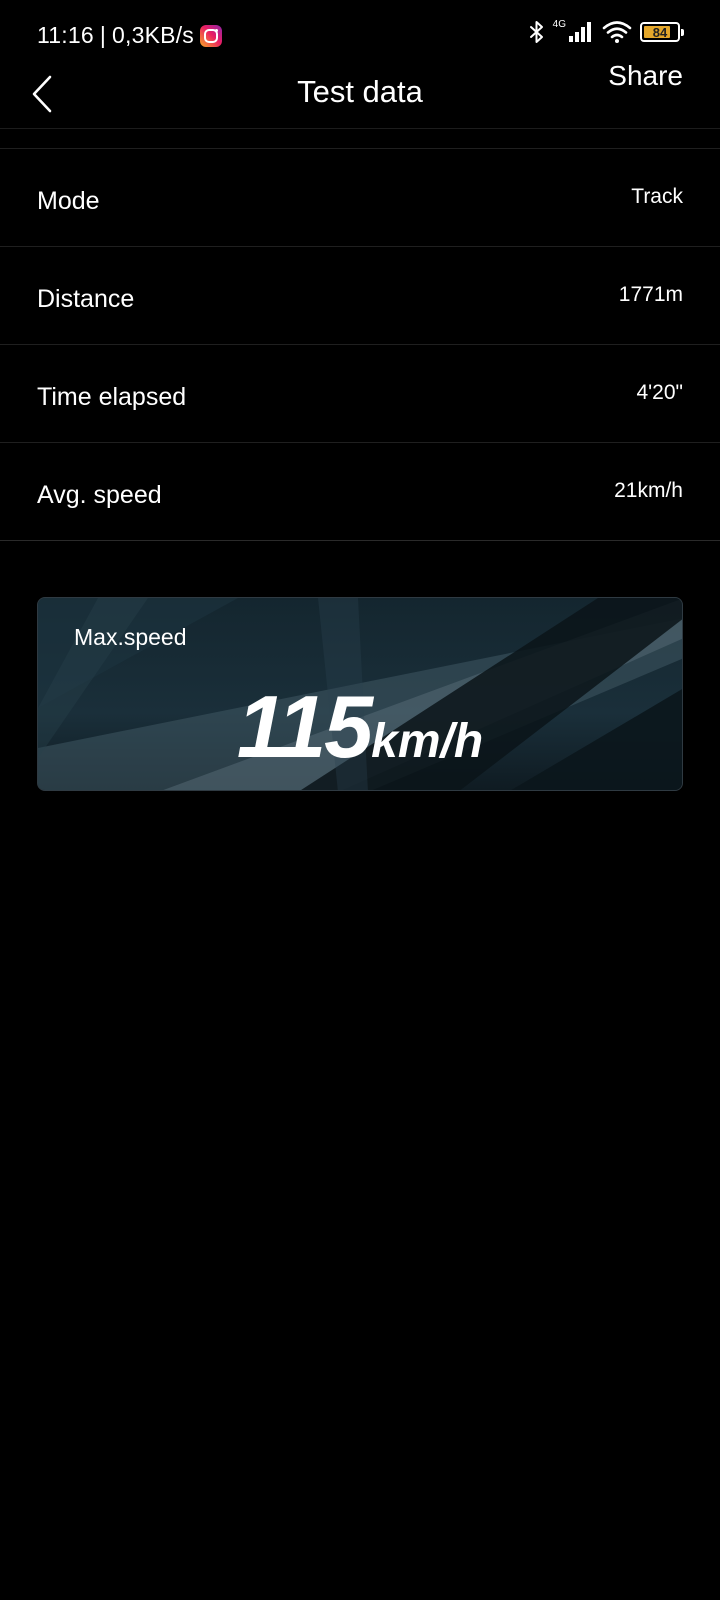 The width and height of the screenshot is (720, 1600). What do you see at coordinates (360, 94) in the screenshot?
I see `app-header: Test data Share` at bounding box center [360, 94].